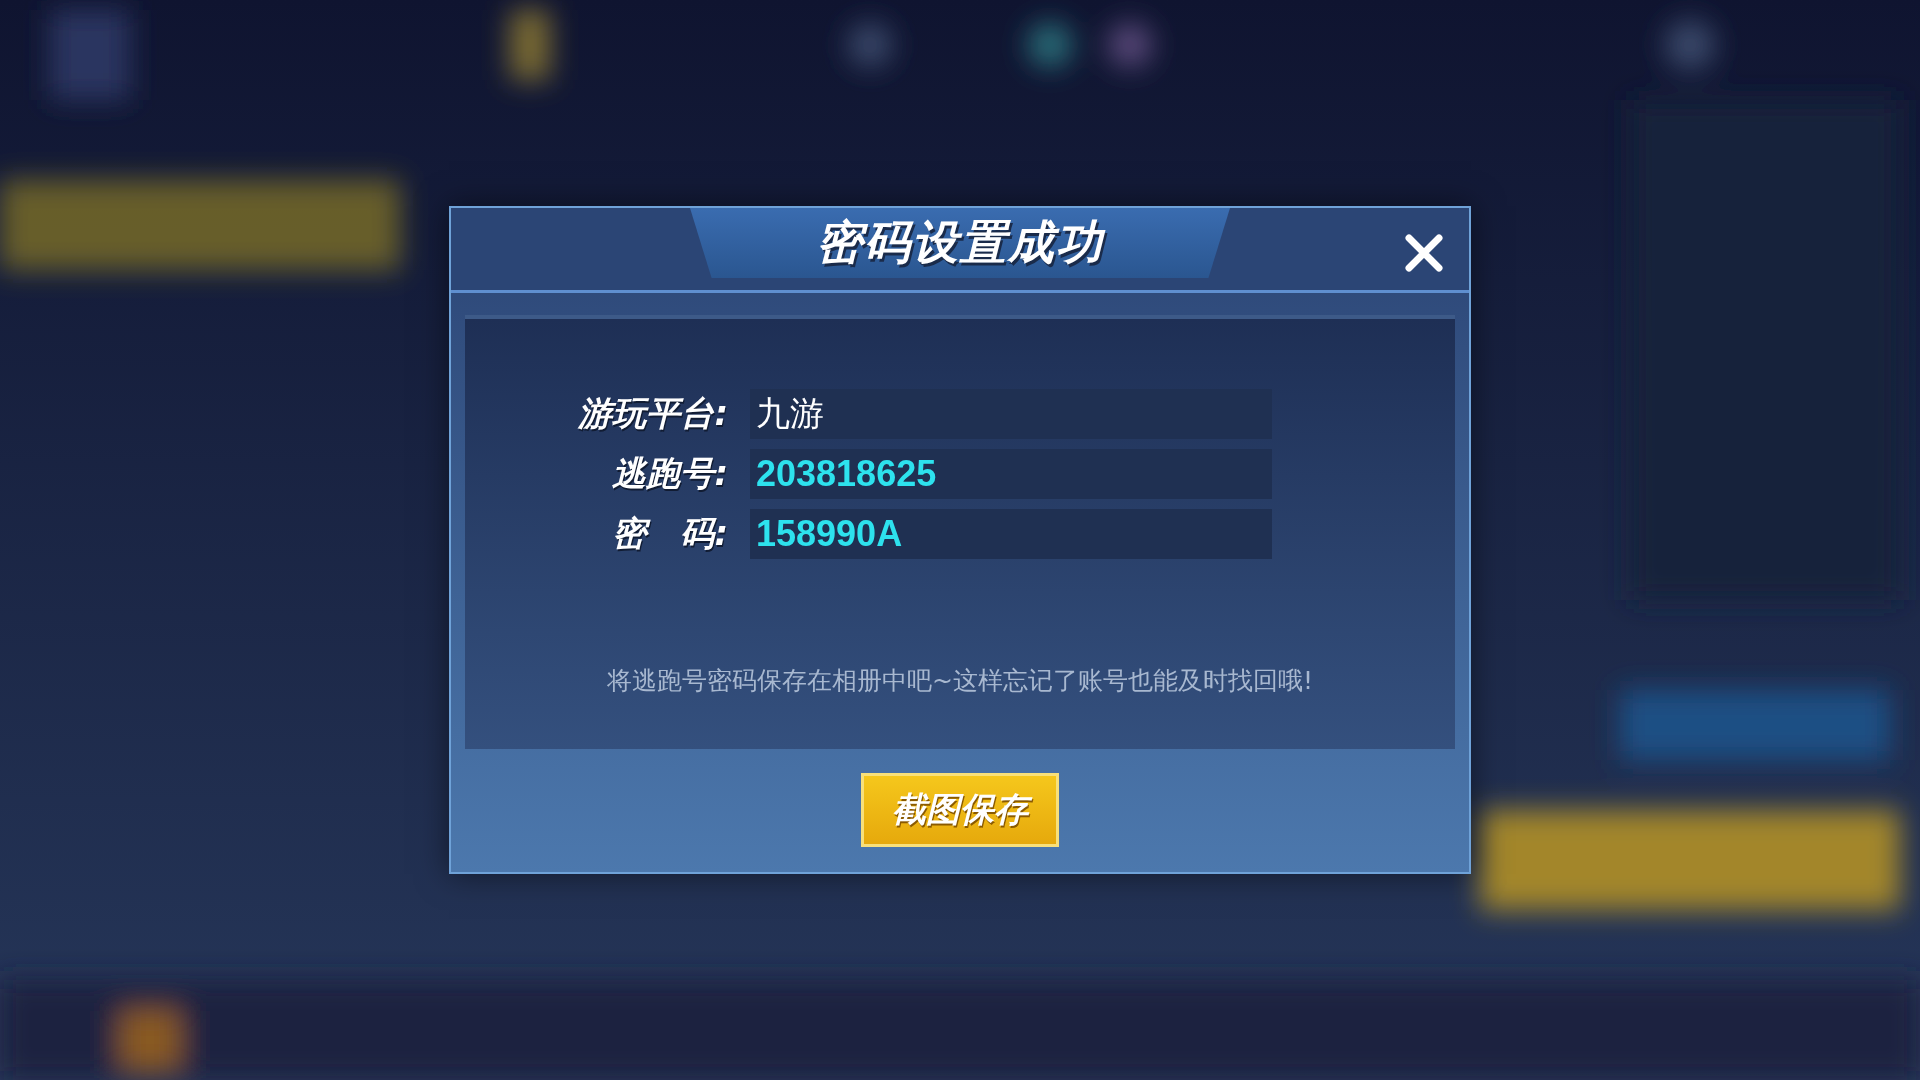 This screenshot has height=1080, width=1920. What do you see at coordinates (669, 533) in the screenshot?
I see `field-label: 密 码:` at bounding box center [669, 533].